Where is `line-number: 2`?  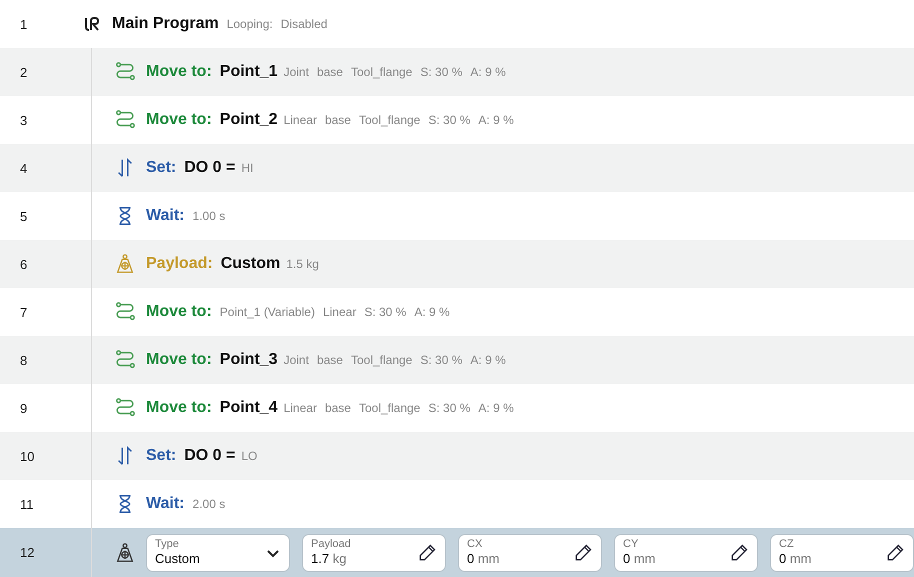 line-number: 2 is located at coordinates (24, 72).